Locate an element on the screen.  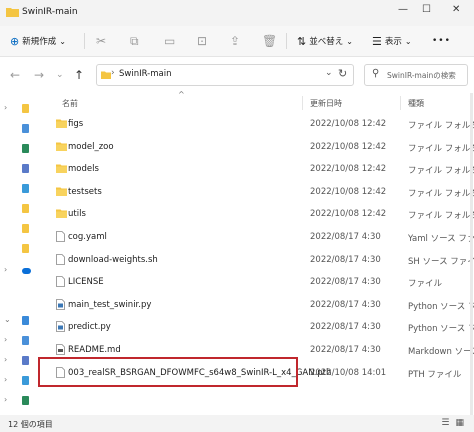
column-type: 種類 is located at coordinates (416, 103).